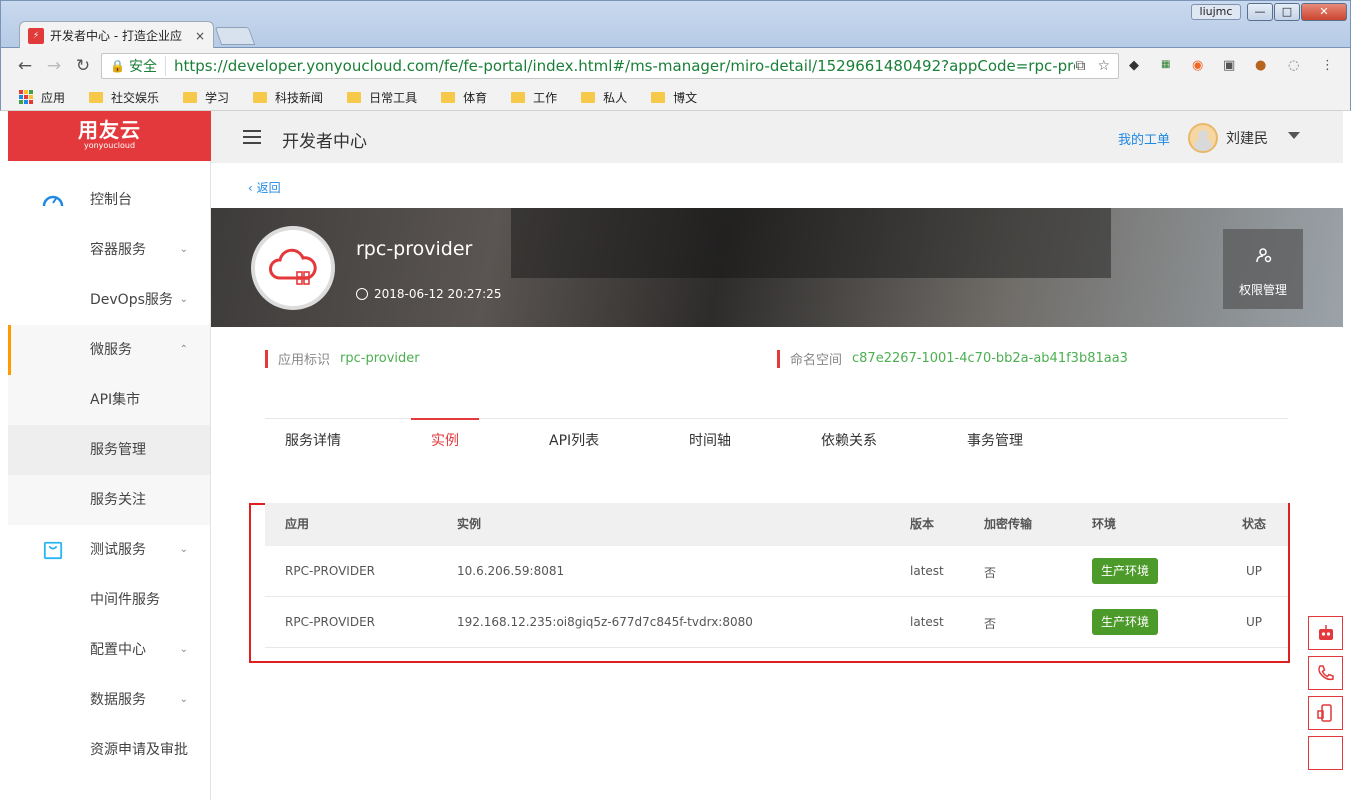 The image size is (1351, 808). What do you see at coordinates (25, 66) in the screenshot?
I see `back-arrow-icon: ←` at bounding box center [25, 66].